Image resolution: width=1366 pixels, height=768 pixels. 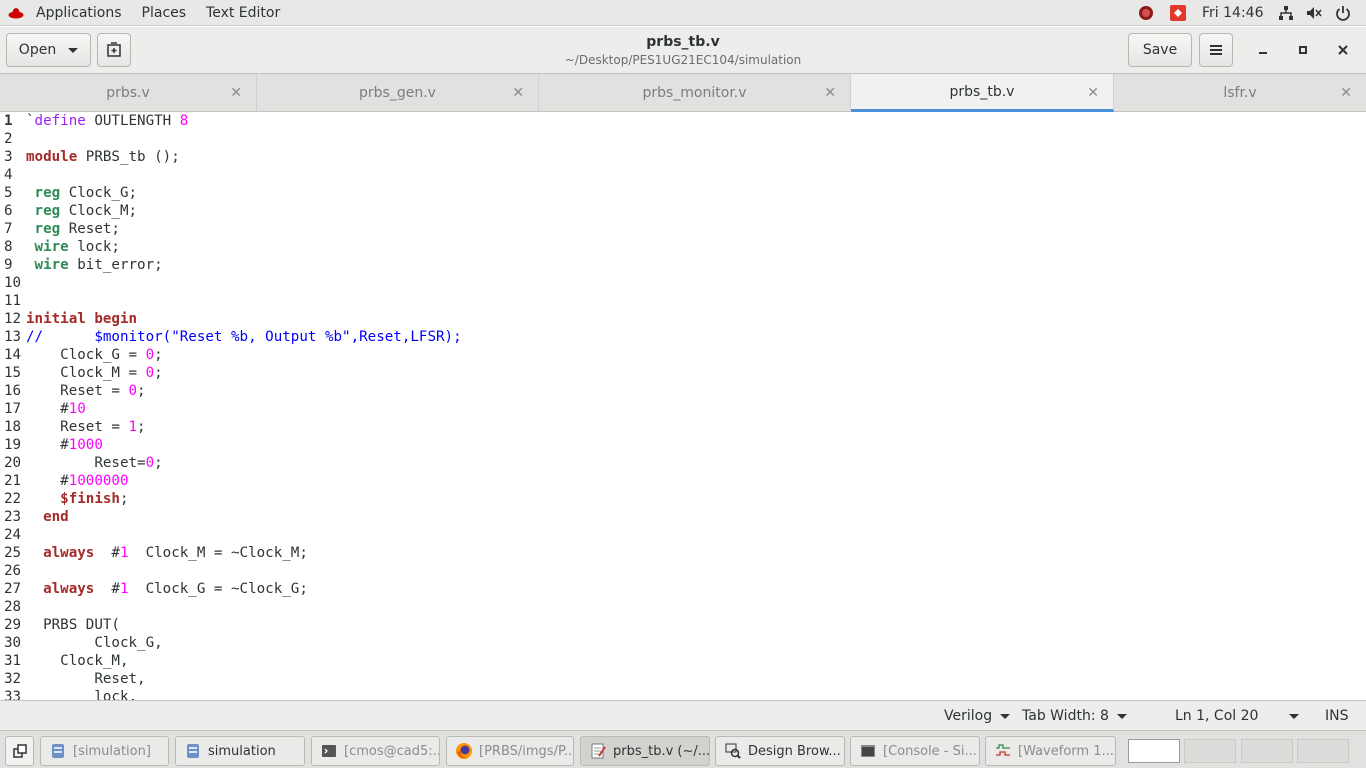 What do you see at coordinates (683, 193) in the screenshot?
I see `code-line: 5 reg Clock_G;` at bounding box center [683, 193].